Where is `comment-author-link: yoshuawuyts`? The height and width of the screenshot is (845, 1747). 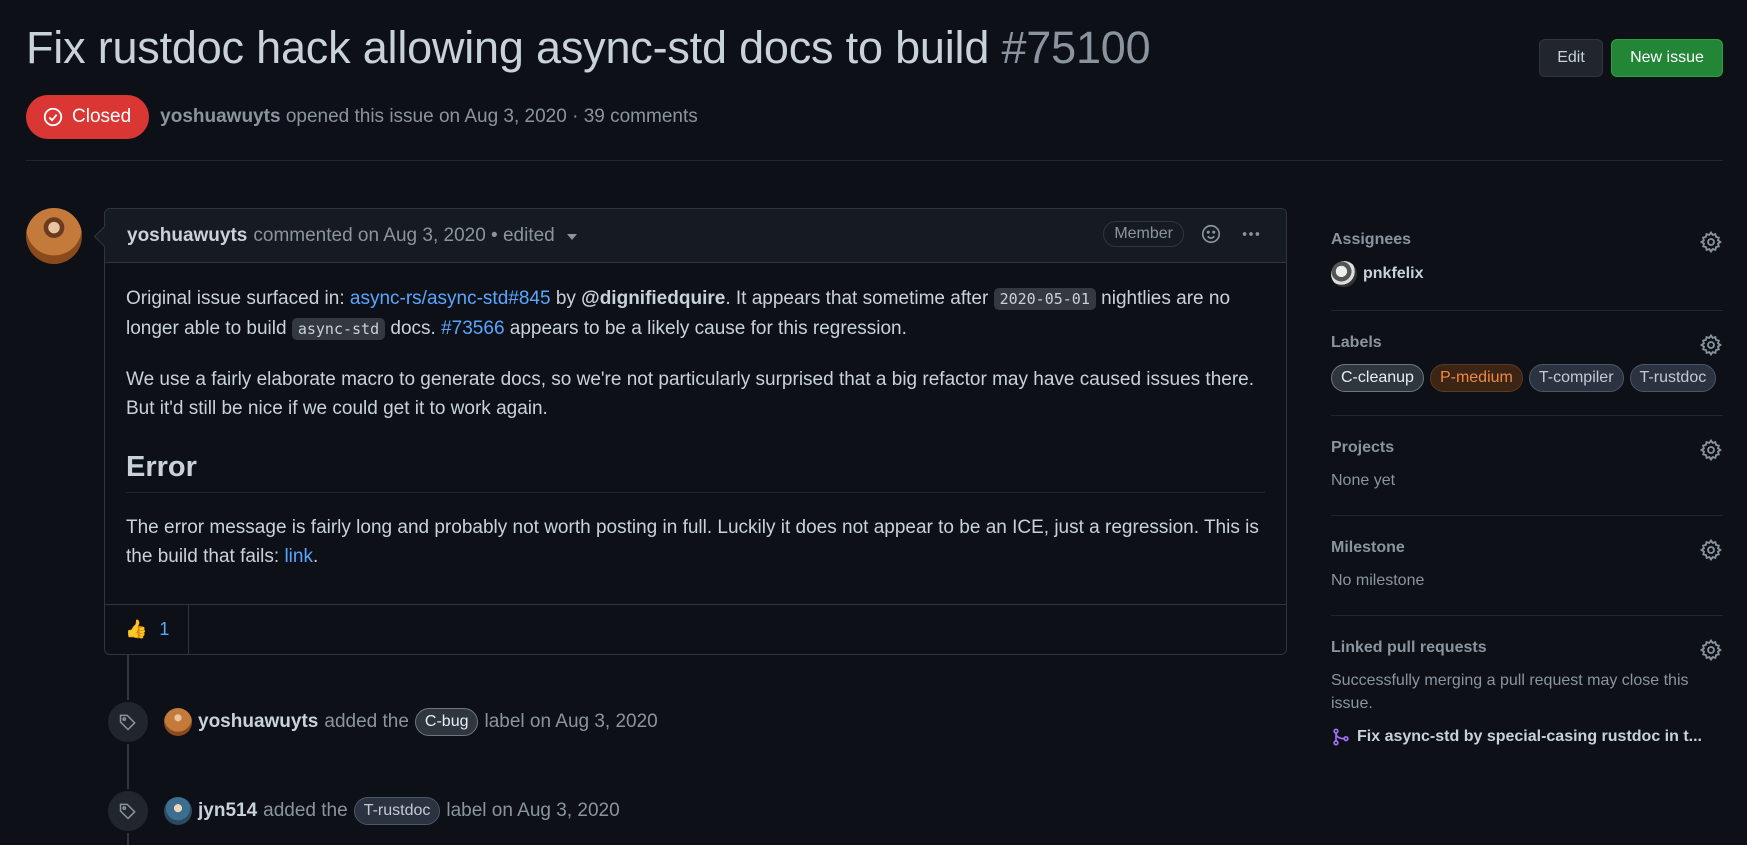 comment-author-link: yoshuawuyts is located at coordinates (187, 236).